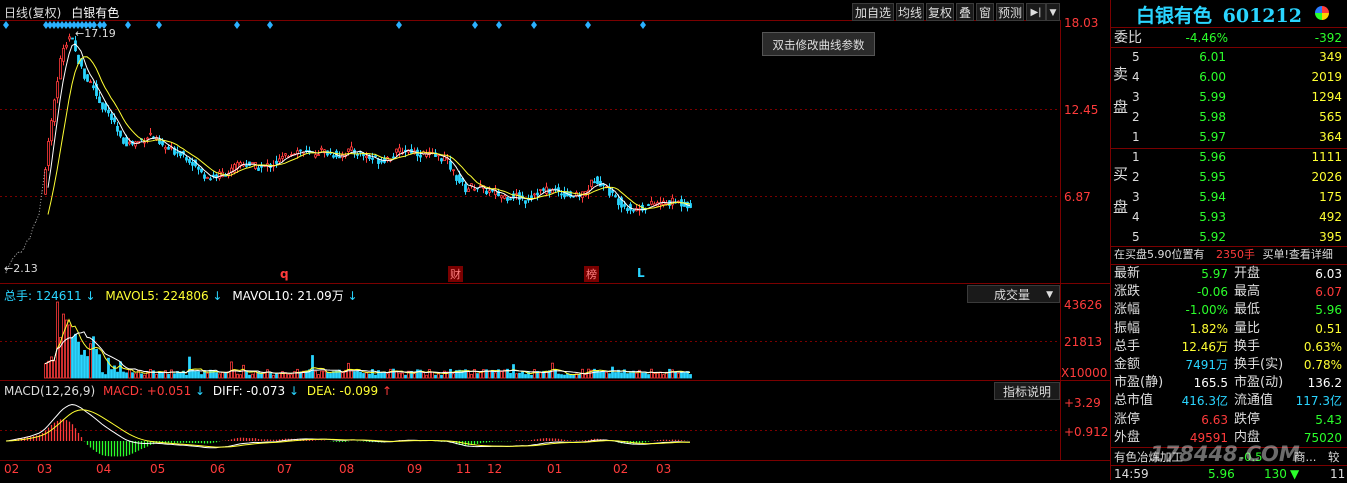 This screenshot has width=1347, height=483. I want to click on stat-label: 市盈(静), so click(1139, 383).